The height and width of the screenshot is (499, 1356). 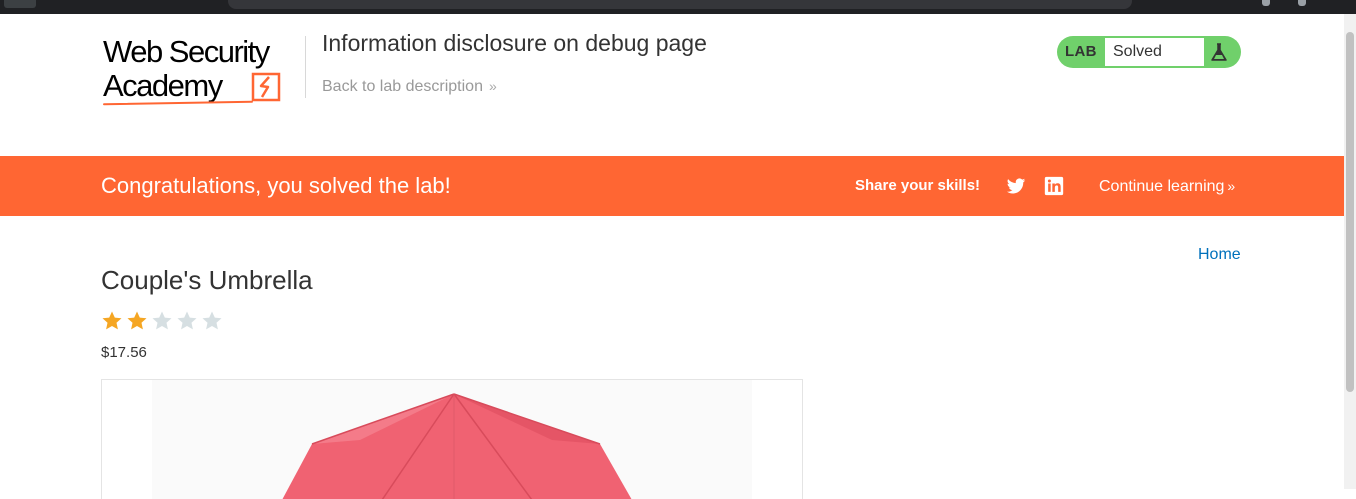 What do you see at coordinates (1154, 52) in the screenshot?
I see `lab-status-value: Solved` at bounding box center [1154, 52].